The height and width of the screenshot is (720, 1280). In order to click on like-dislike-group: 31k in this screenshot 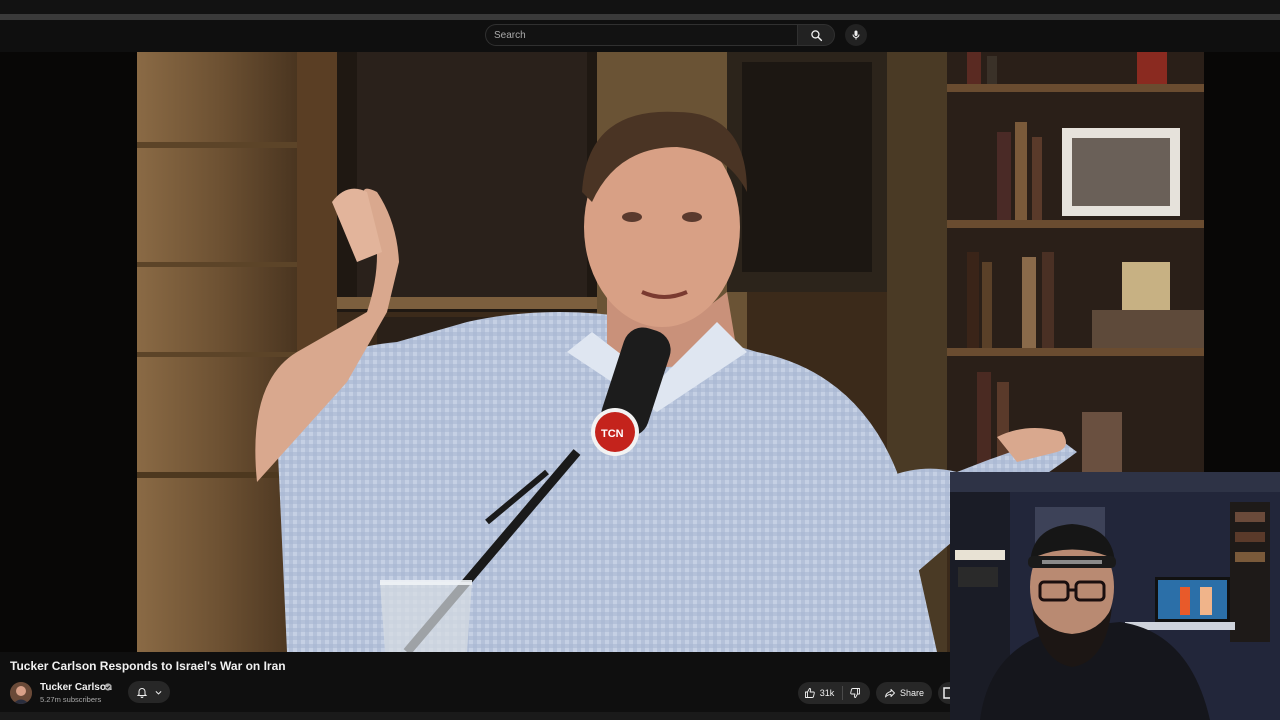, I will do `click(834, 693)`.